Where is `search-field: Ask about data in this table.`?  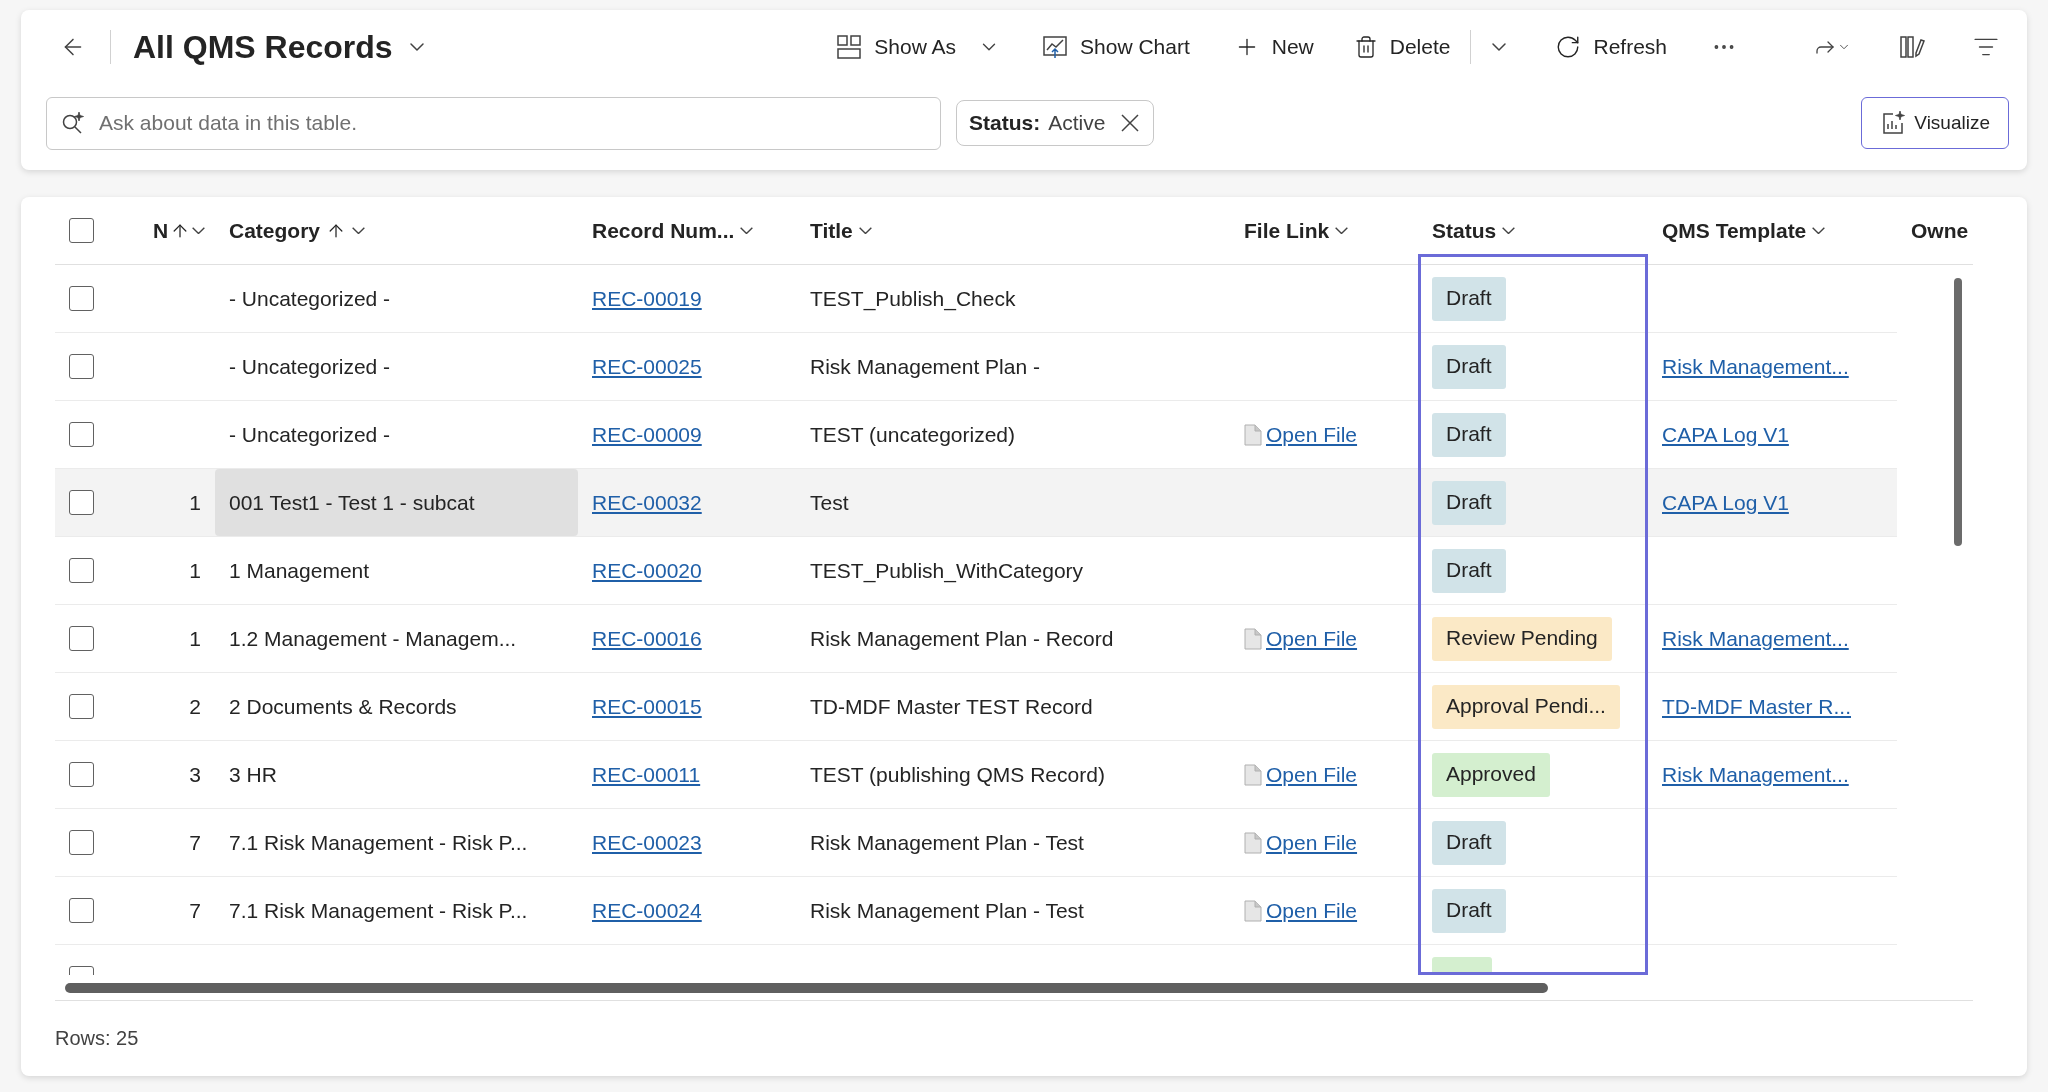
search-field: Ask about data in this table. is located at coordinates (493, 123).